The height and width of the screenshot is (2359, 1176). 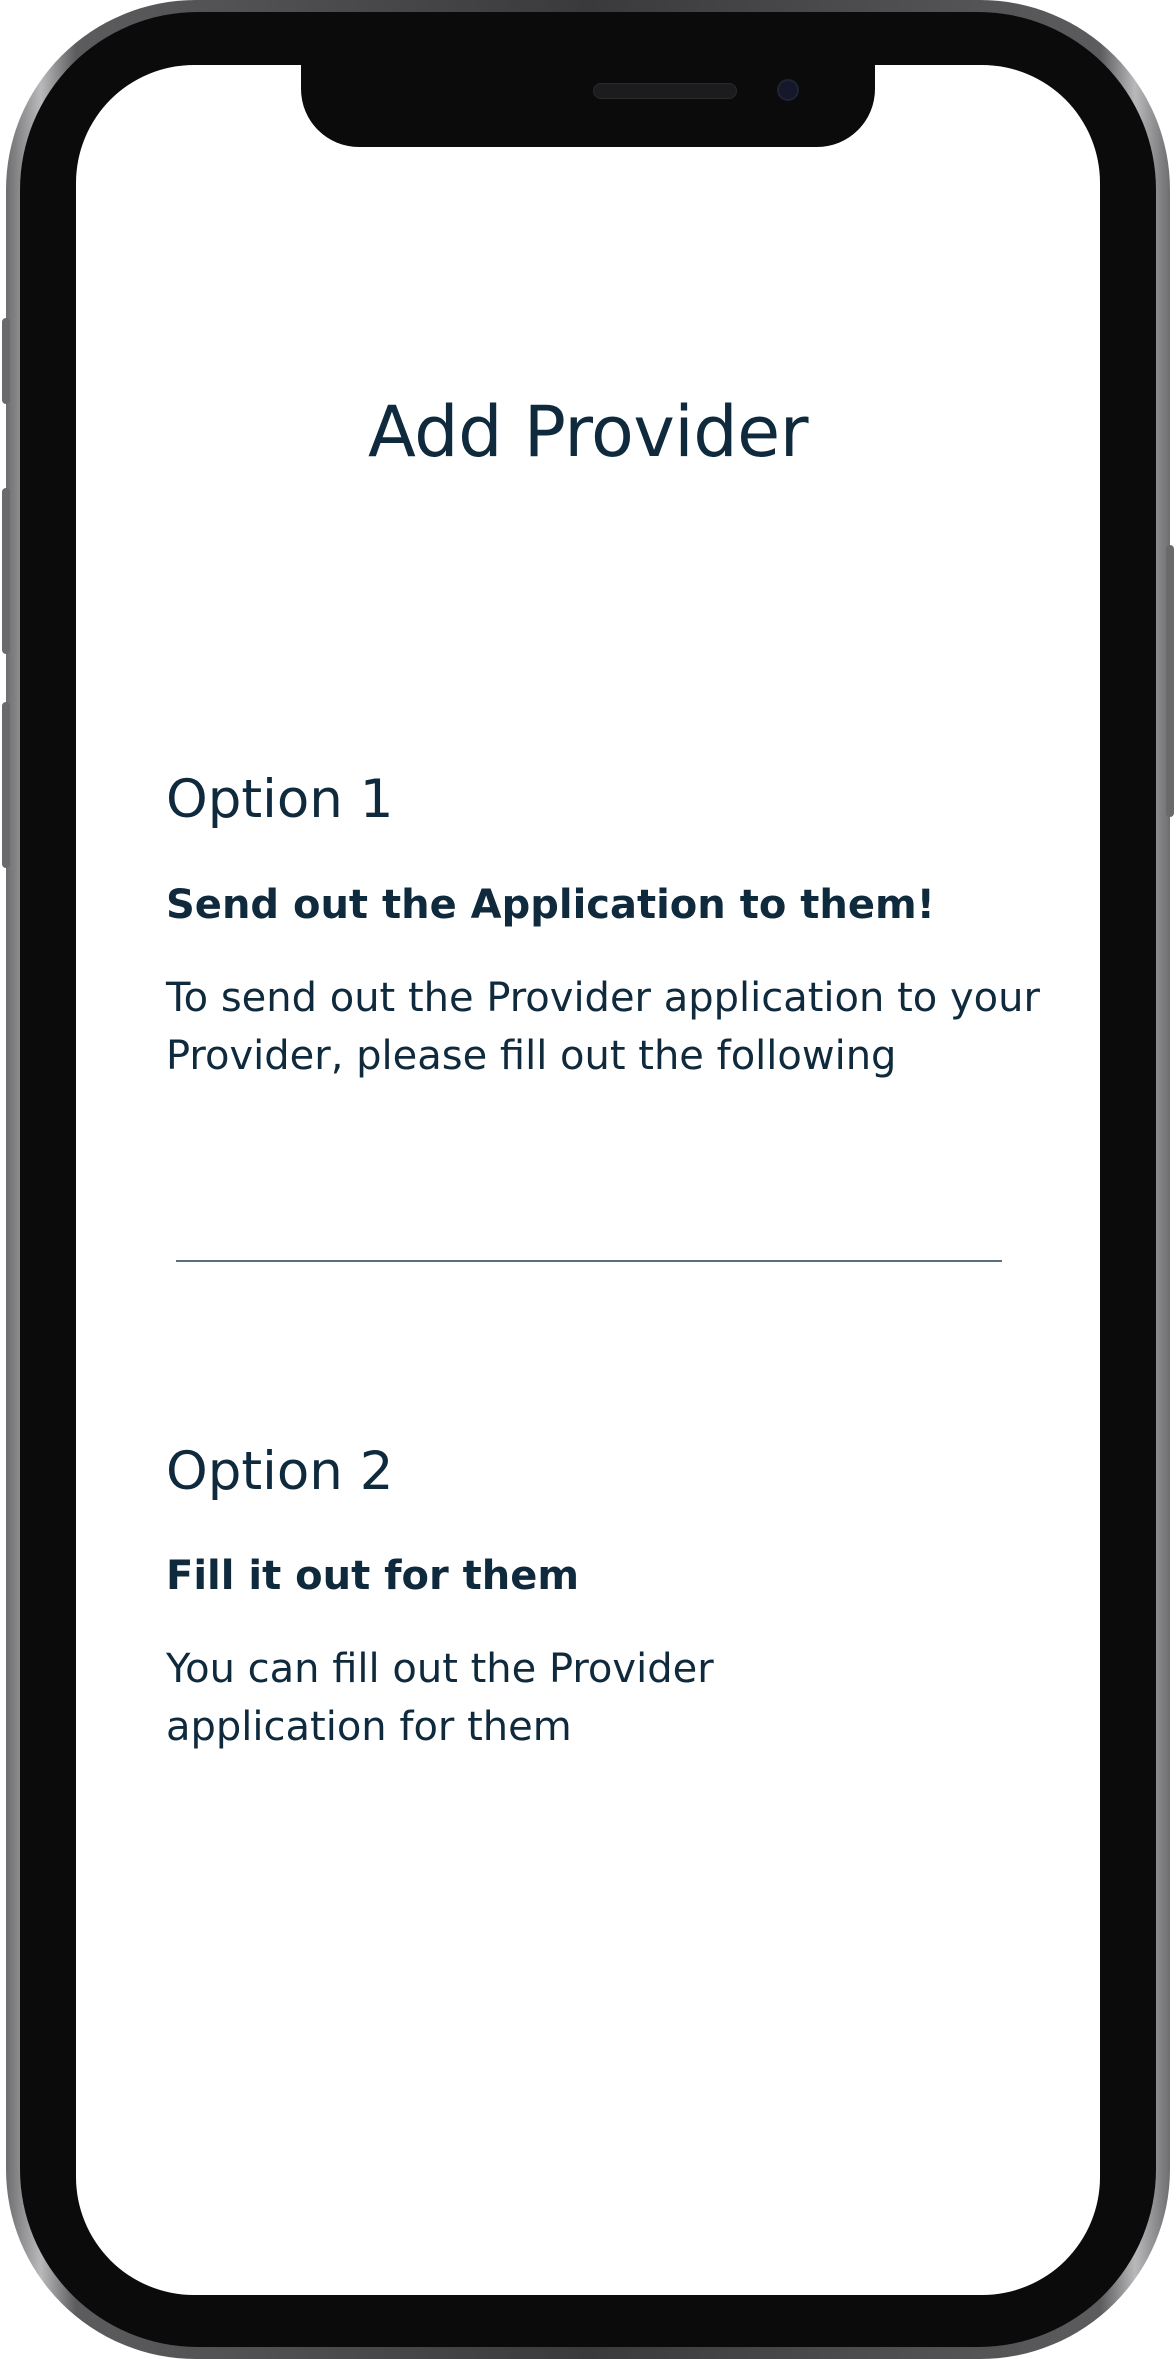 I want to click on power-button, so click(x=1170, y=681).